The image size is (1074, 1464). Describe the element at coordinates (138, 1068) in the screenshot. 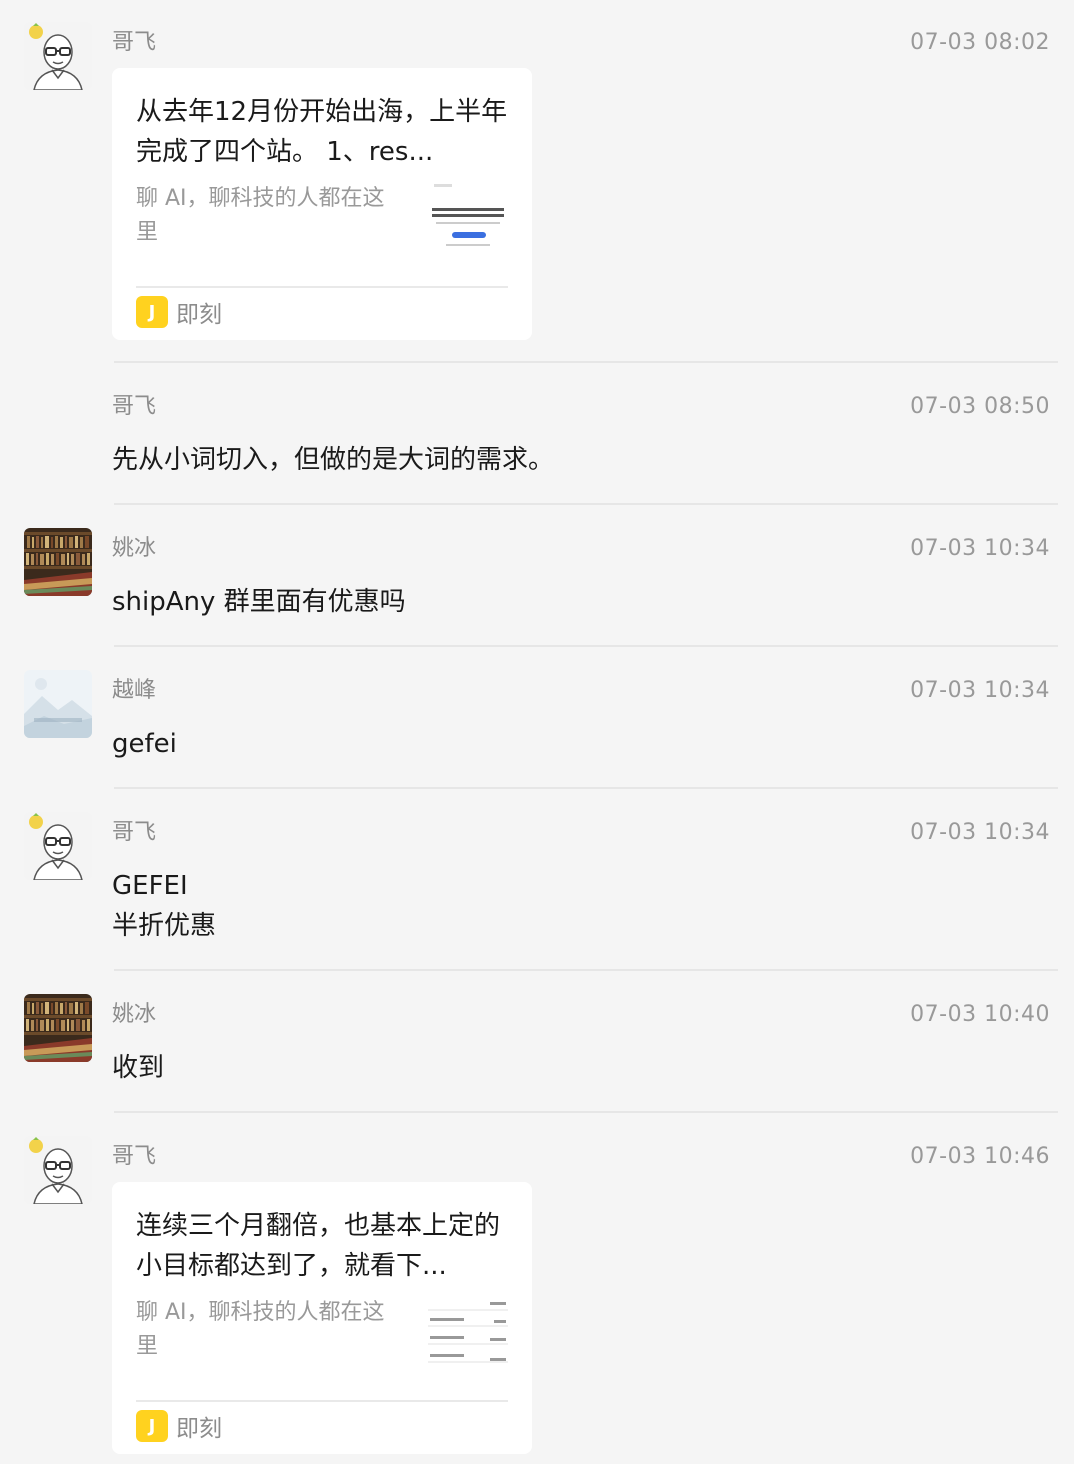

I see `message-text: 收到` at that location.